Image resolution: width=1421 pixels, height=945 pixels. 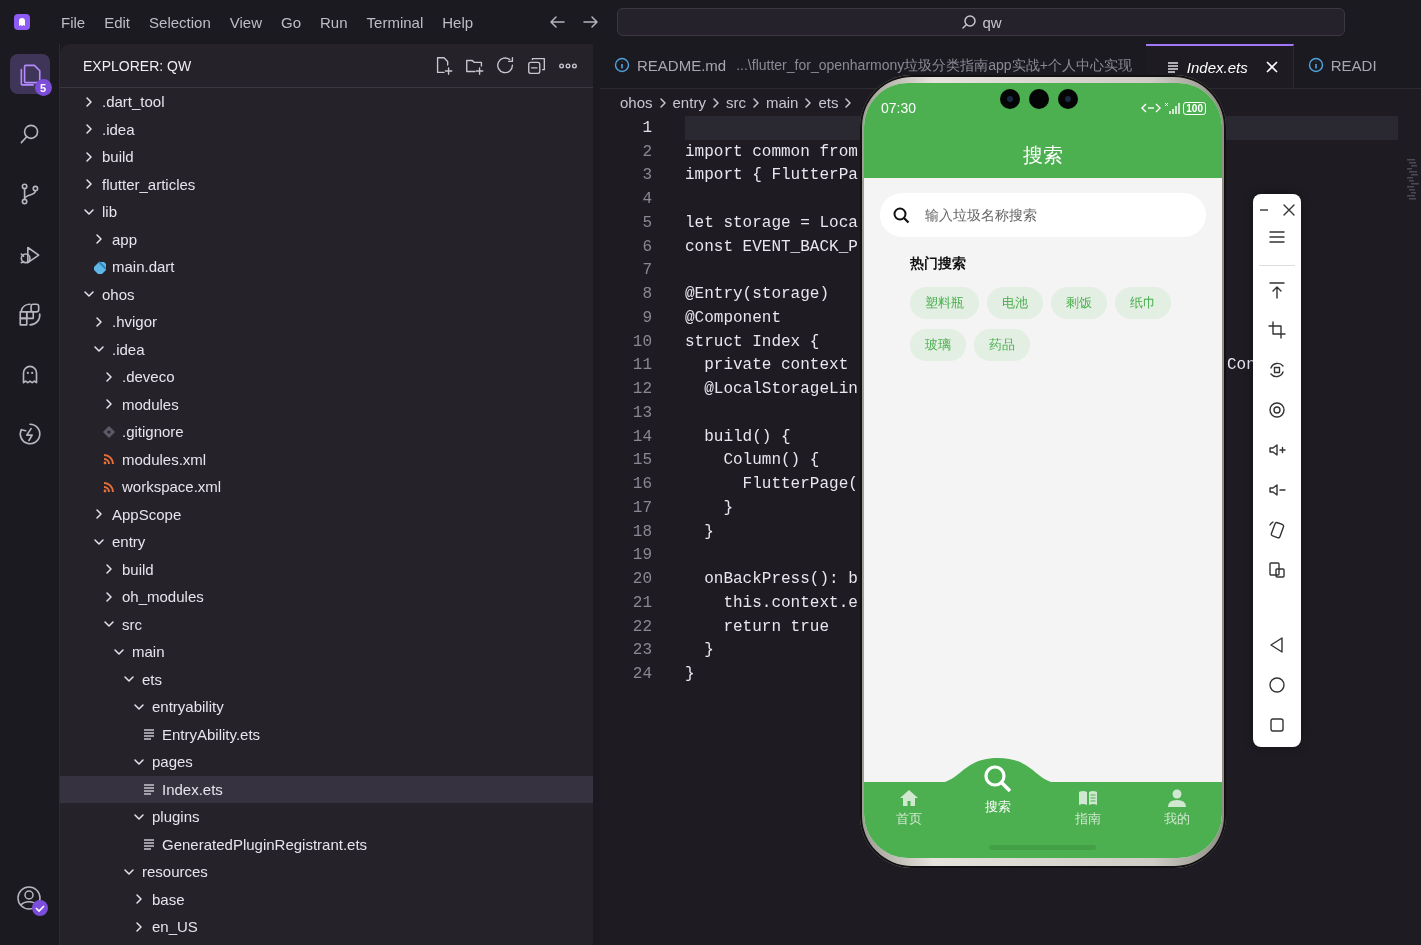 What do you see at coordinates (752, 341) in the screenshot?
I see `code-line: struct Index {` at bounding box center [752, 341].